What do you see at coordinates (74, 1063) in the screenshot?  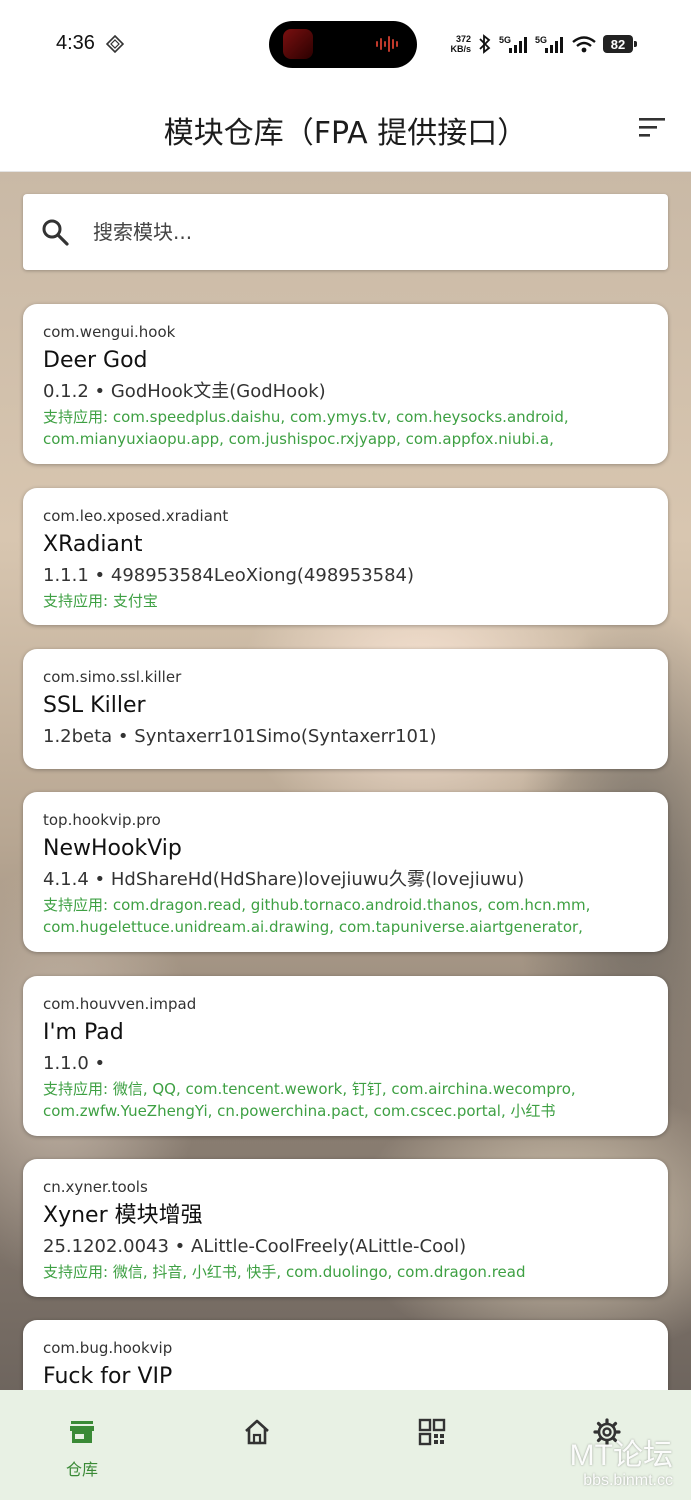 I see `module-meta: 1.1.0 •` at bounding box center [74, 1063].